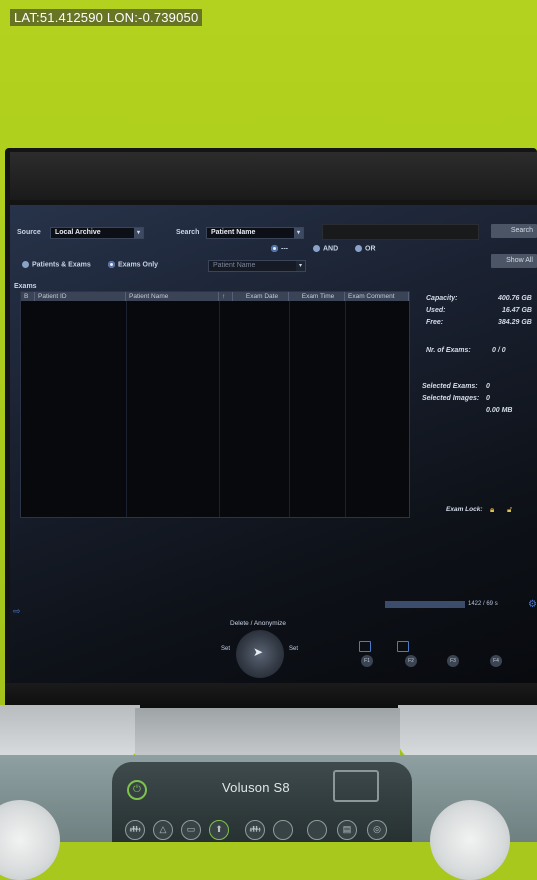 The height and width of the screenshot is (880, 537). I want to click on nr-exams-value: 0 / 0, so click(499, 350).